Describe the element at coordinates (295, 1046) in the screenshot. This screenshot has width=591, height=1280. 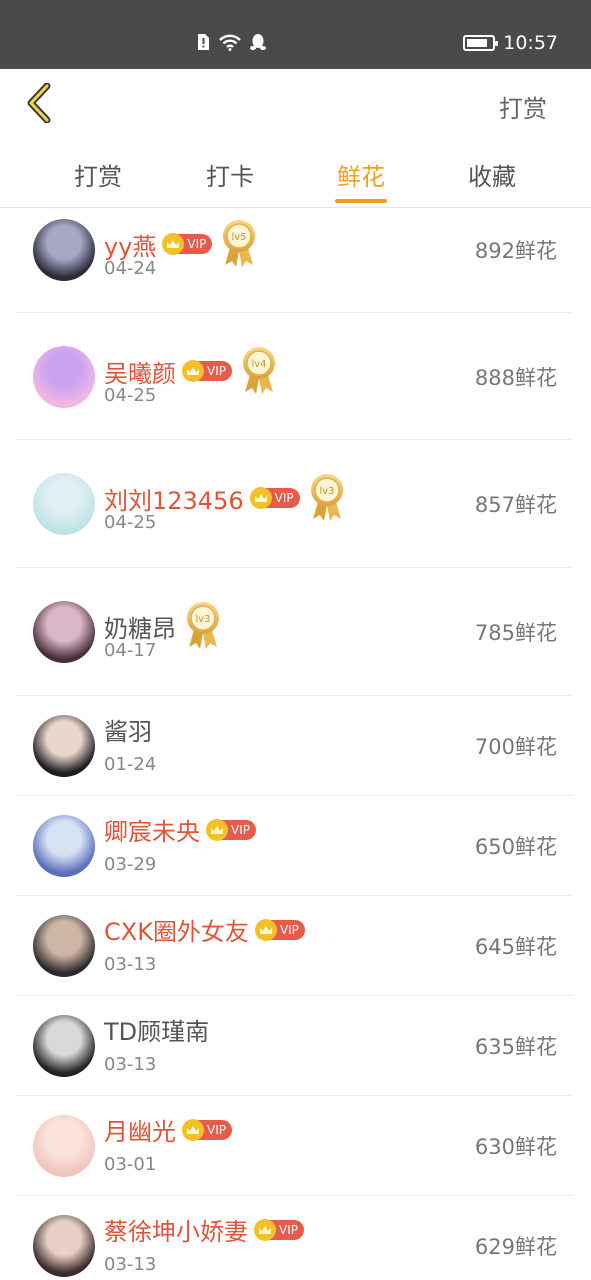
I see `list-item: TD顾瑾南 03-13 635鲜花` at that location.